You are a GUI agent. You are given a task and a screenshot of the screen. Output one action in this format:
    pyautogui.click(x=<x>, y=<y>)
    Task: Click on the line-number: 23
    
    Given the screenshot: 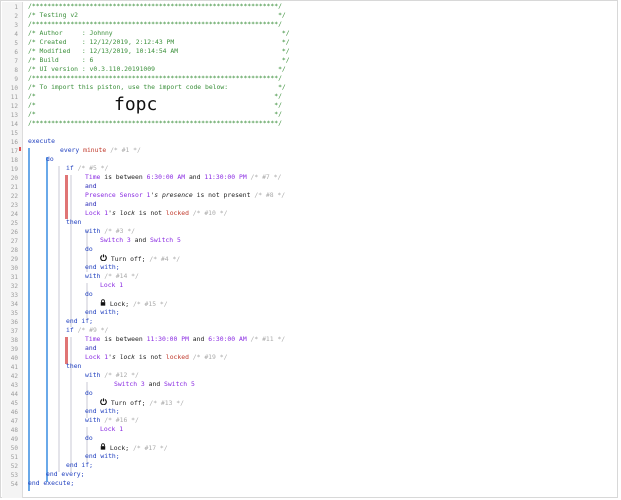 What is the action you would take?
    pyautogui.click(x=14, y=205)
    